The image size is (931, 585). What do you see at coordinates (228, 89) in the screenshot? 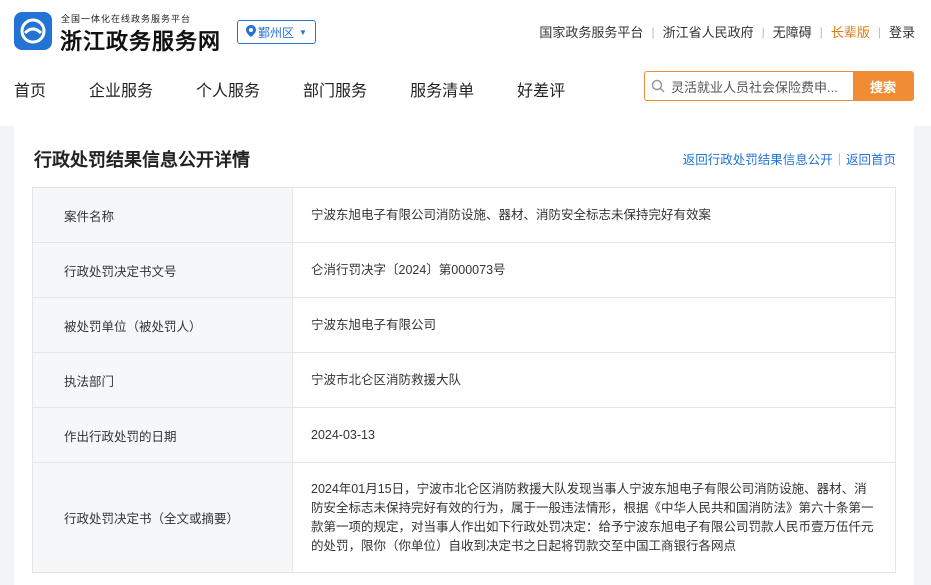
I see `nav-item-personal: 个人服务` at bounding box center [228, 89].